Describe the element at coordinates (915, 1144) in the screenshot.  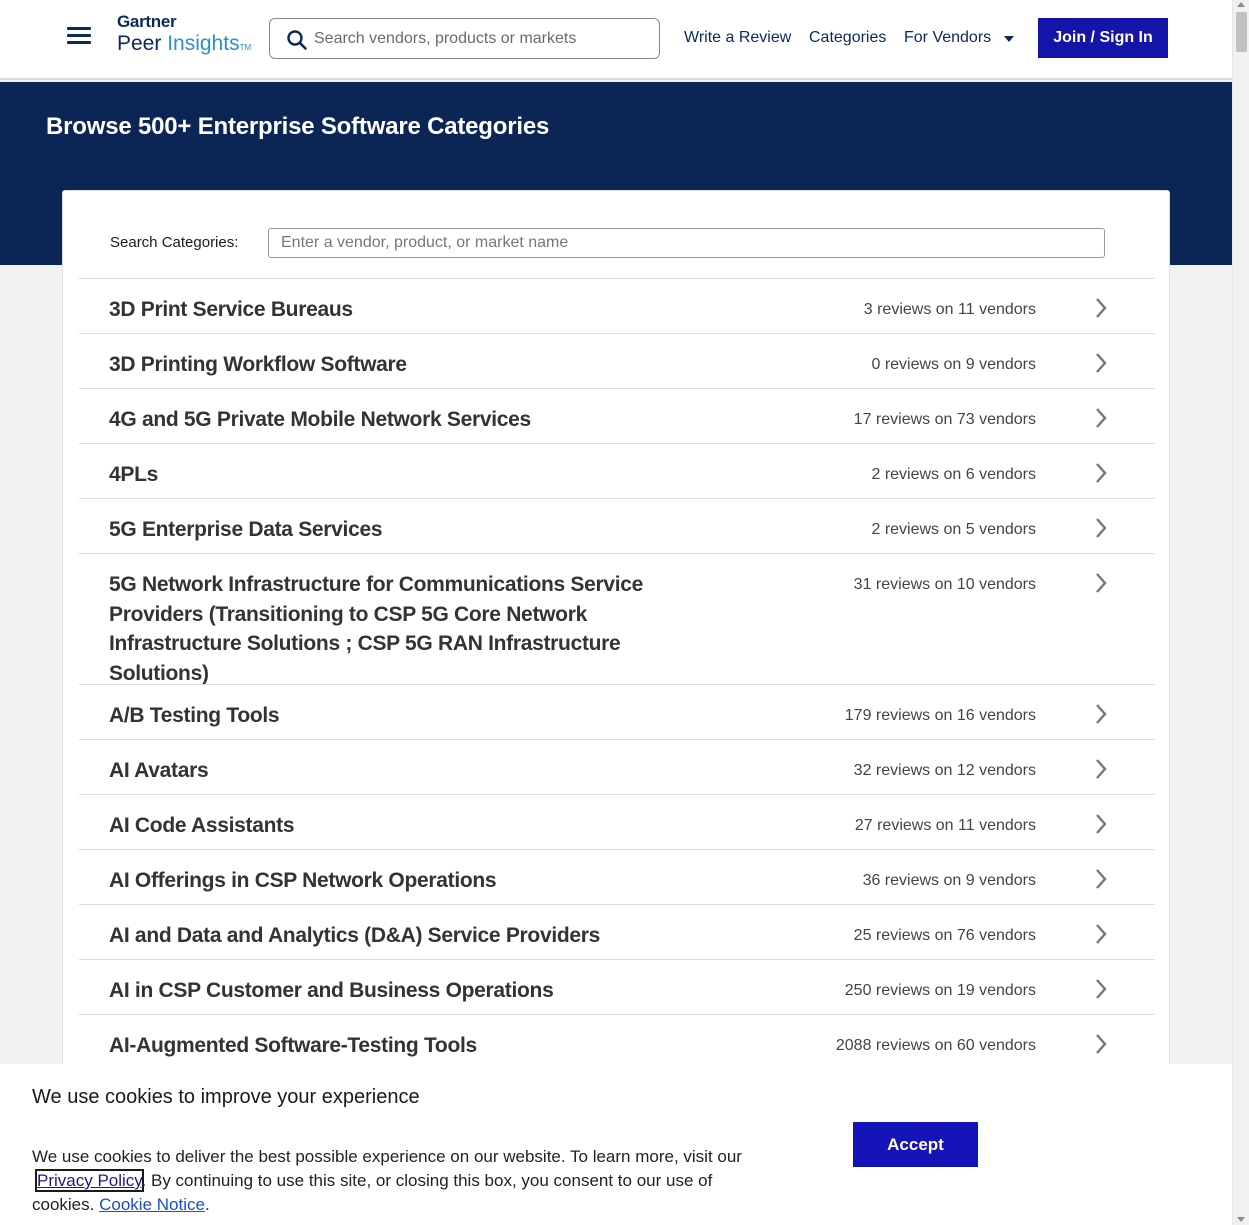
I see `accept-cookies-button: Accept` at that location.